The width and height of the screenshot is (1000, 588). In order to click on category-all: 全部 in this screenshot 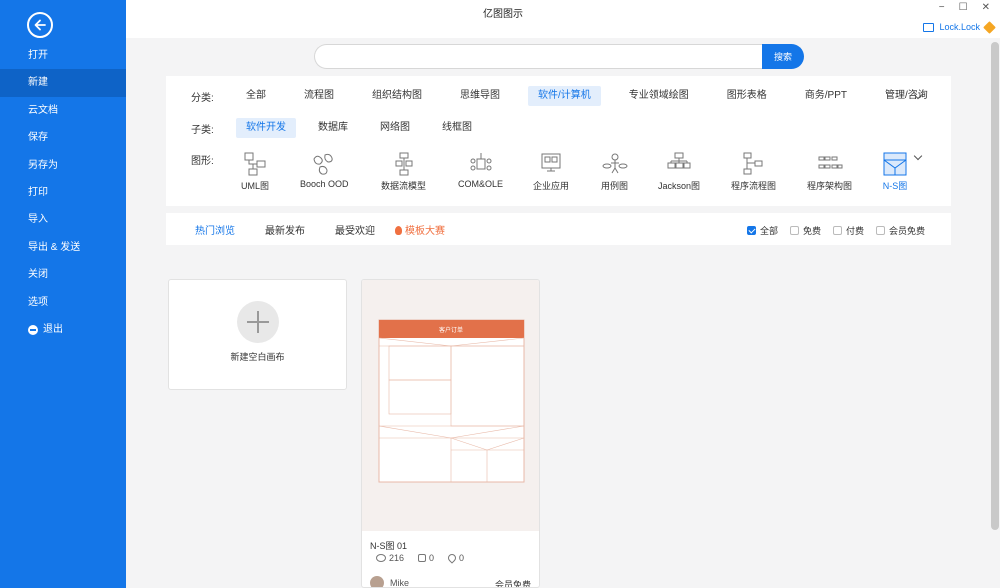, I will do `click(256, 96)`.